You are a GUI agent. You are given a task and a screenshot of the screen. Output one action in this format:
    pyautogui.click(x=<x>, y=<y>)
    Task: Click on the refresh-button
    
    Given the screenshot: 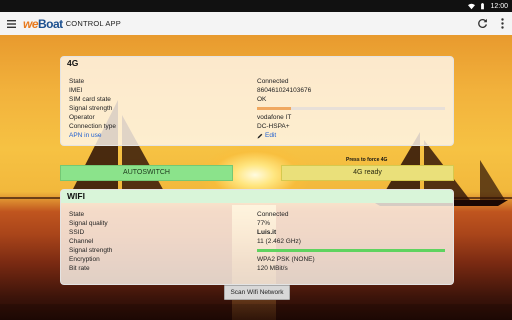 What is the action you would take?
    pyautogui.click(x=482, y=23)
    